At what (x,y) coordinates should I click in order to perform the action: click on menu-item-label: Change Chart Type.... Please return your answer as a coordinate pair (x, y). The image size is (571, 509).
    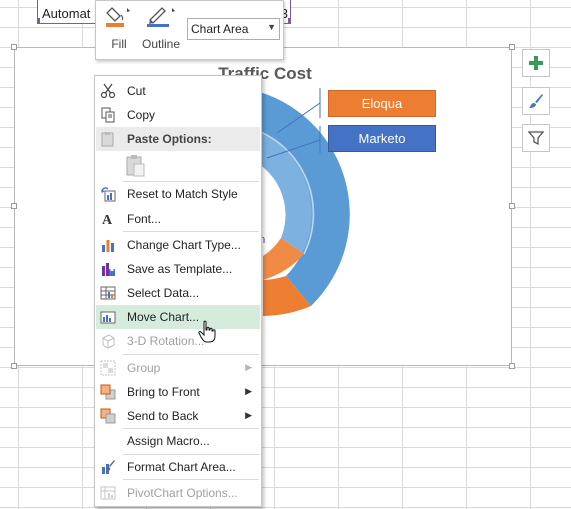
    Looking at the image, I should click on (184, 245).